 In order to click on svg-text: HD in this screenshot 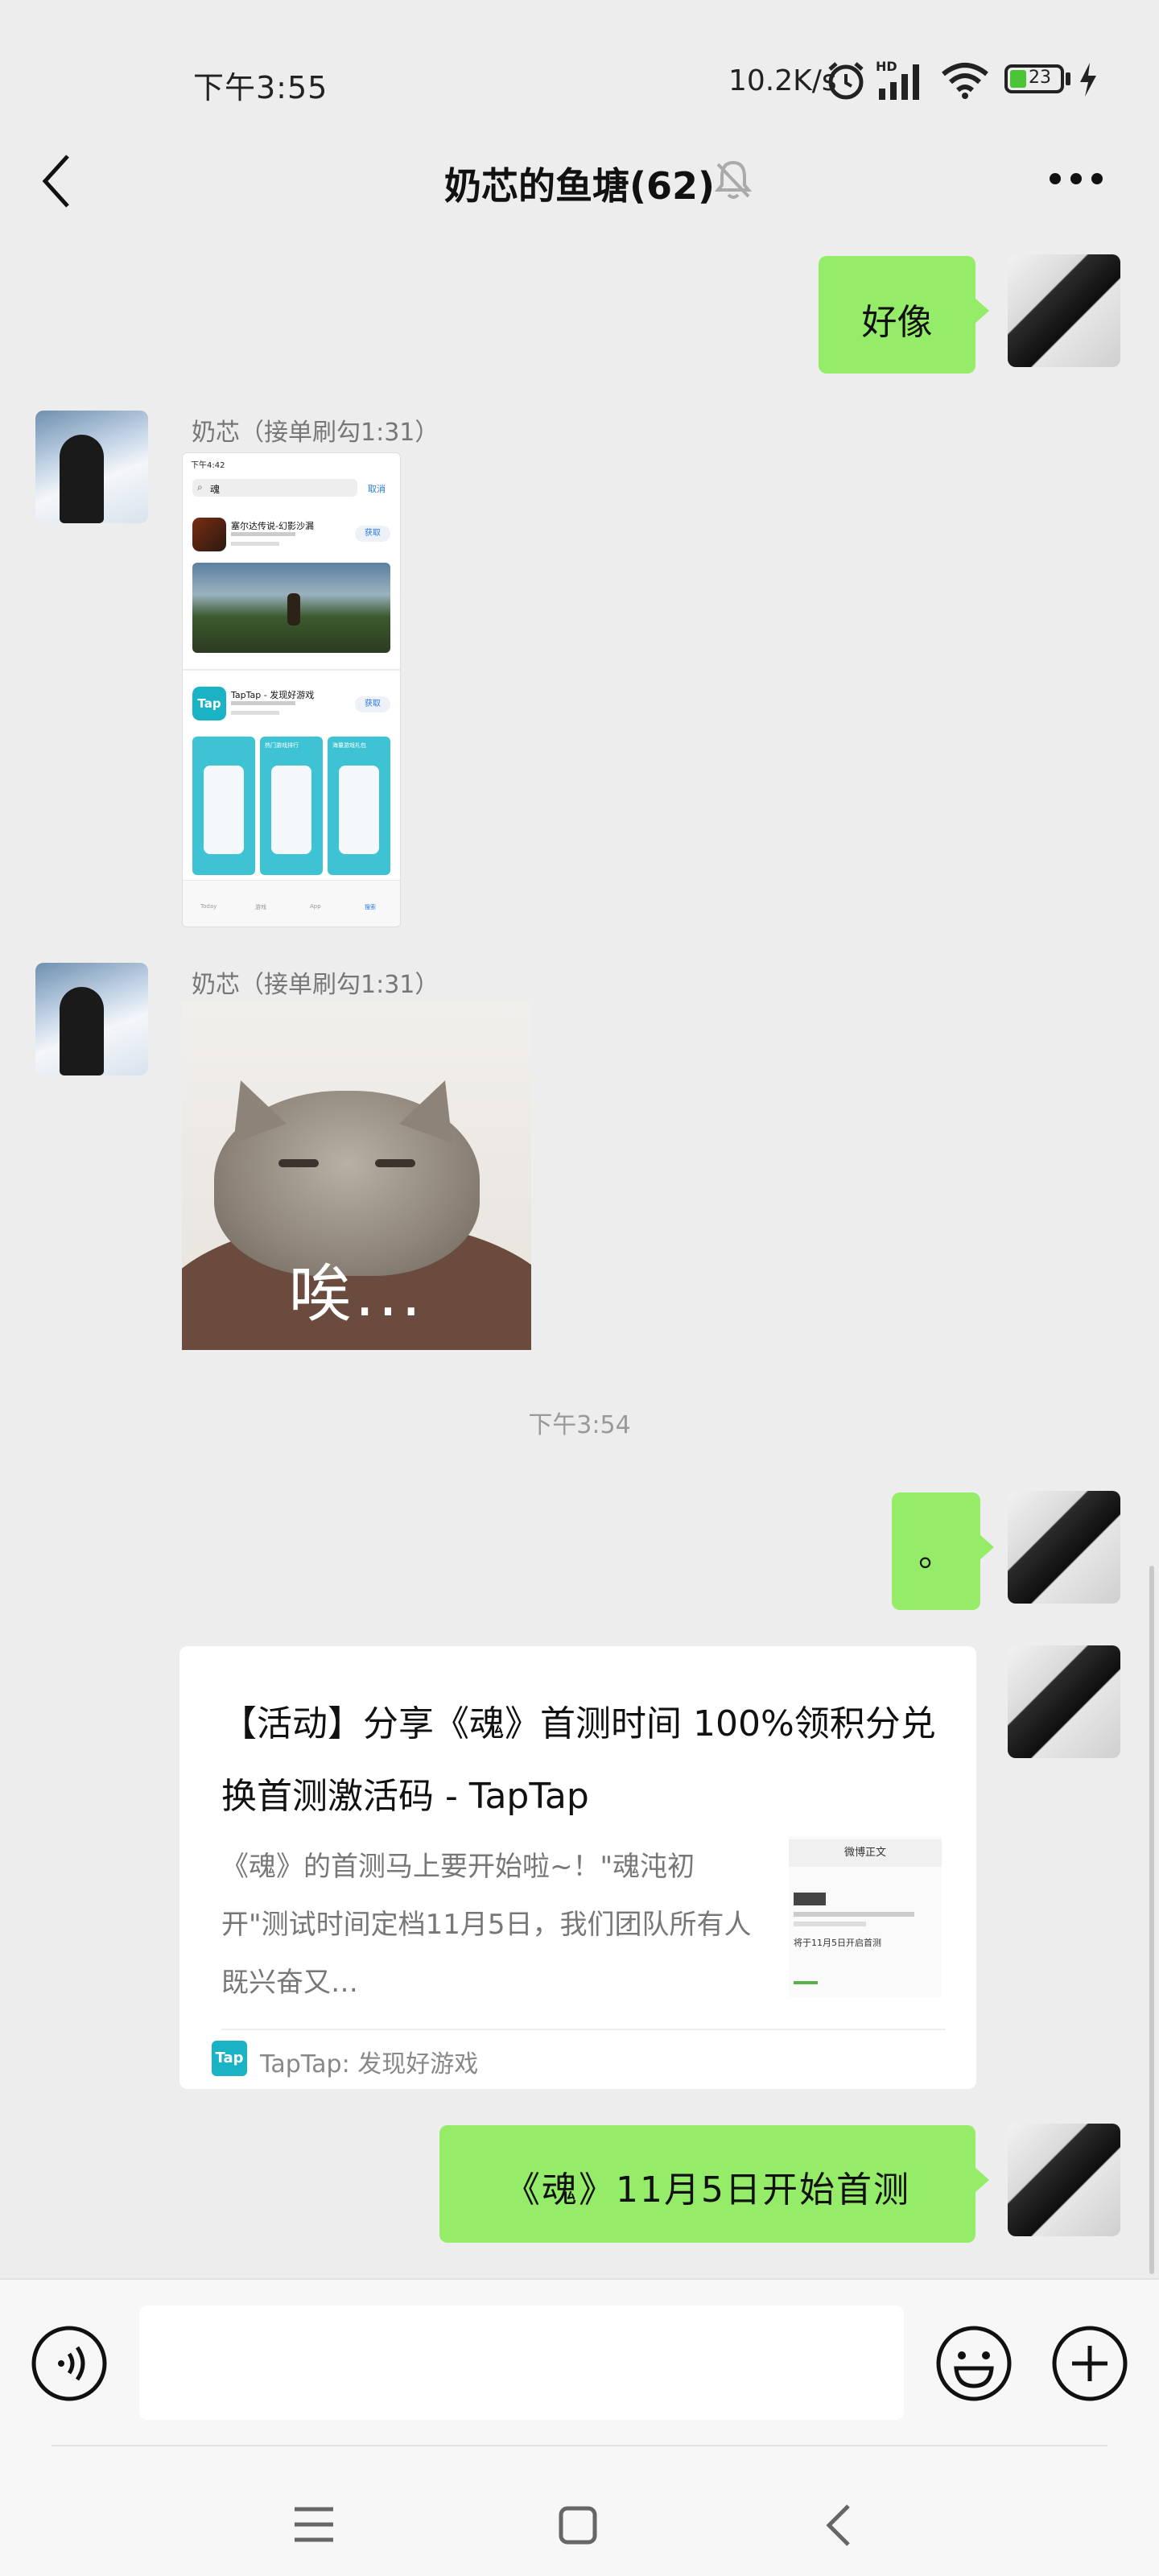, I will do `click(886, 66)`.